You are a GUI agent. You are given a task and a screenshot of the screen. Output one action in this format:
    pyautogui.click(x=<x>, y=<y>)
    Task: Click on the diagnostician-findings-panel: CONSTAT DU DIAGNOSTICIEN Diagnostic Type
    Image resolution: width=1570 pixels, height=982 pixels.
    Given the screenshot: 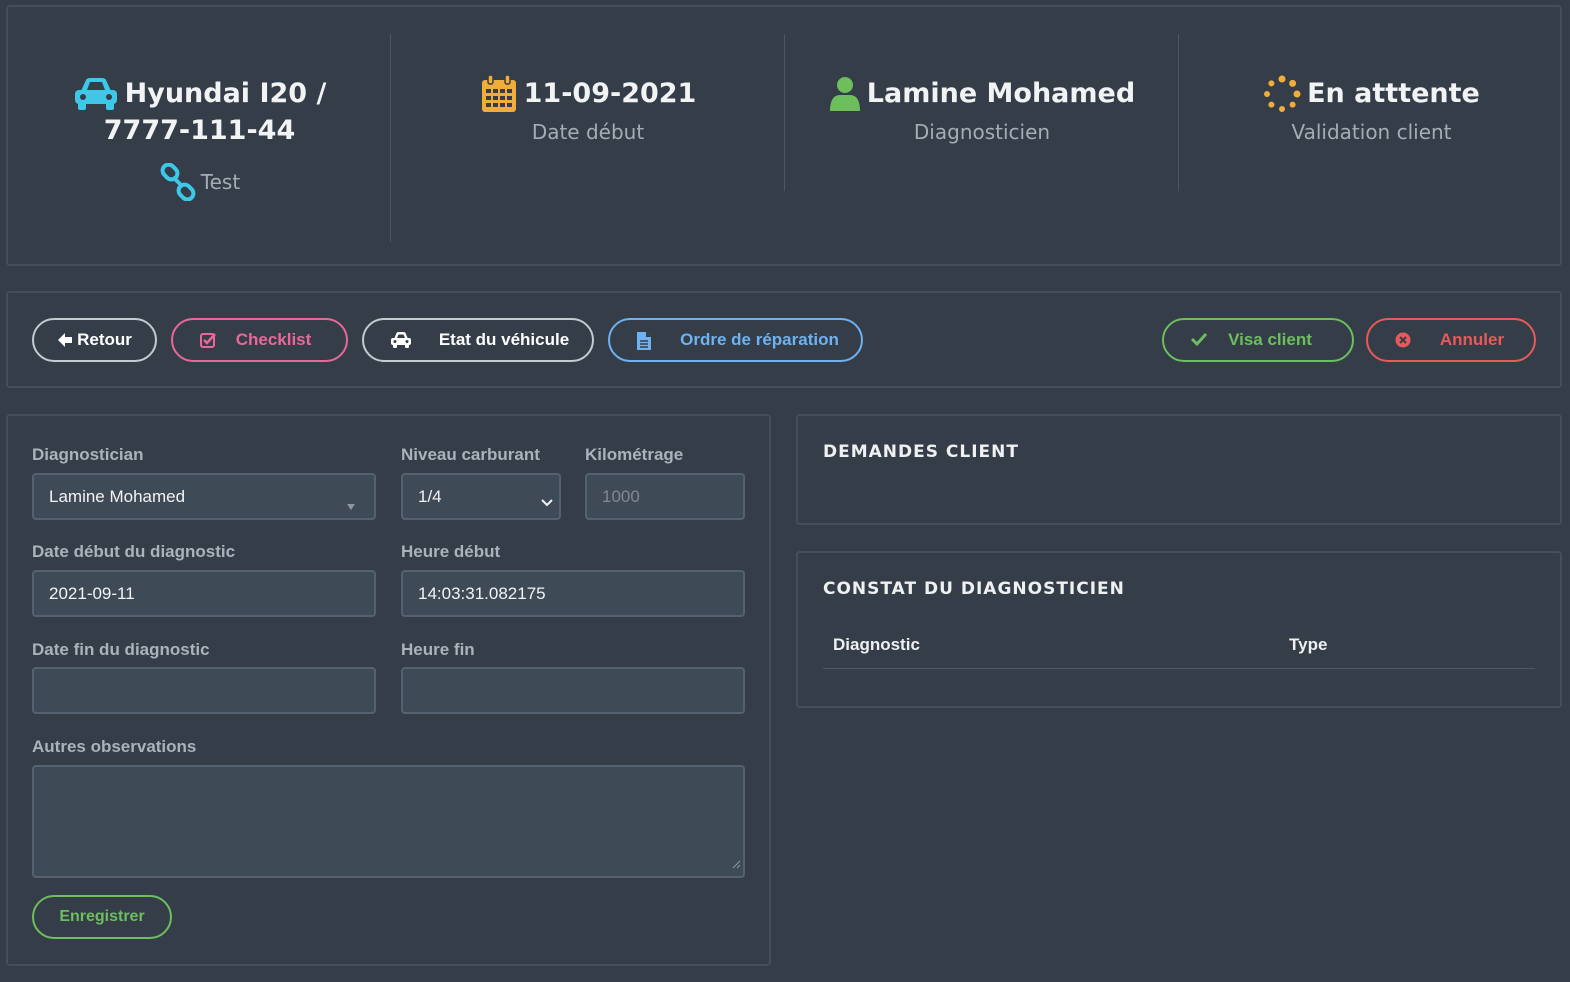 What is the action you would take?
    pyautogui.click(x=1179, y=629)
    